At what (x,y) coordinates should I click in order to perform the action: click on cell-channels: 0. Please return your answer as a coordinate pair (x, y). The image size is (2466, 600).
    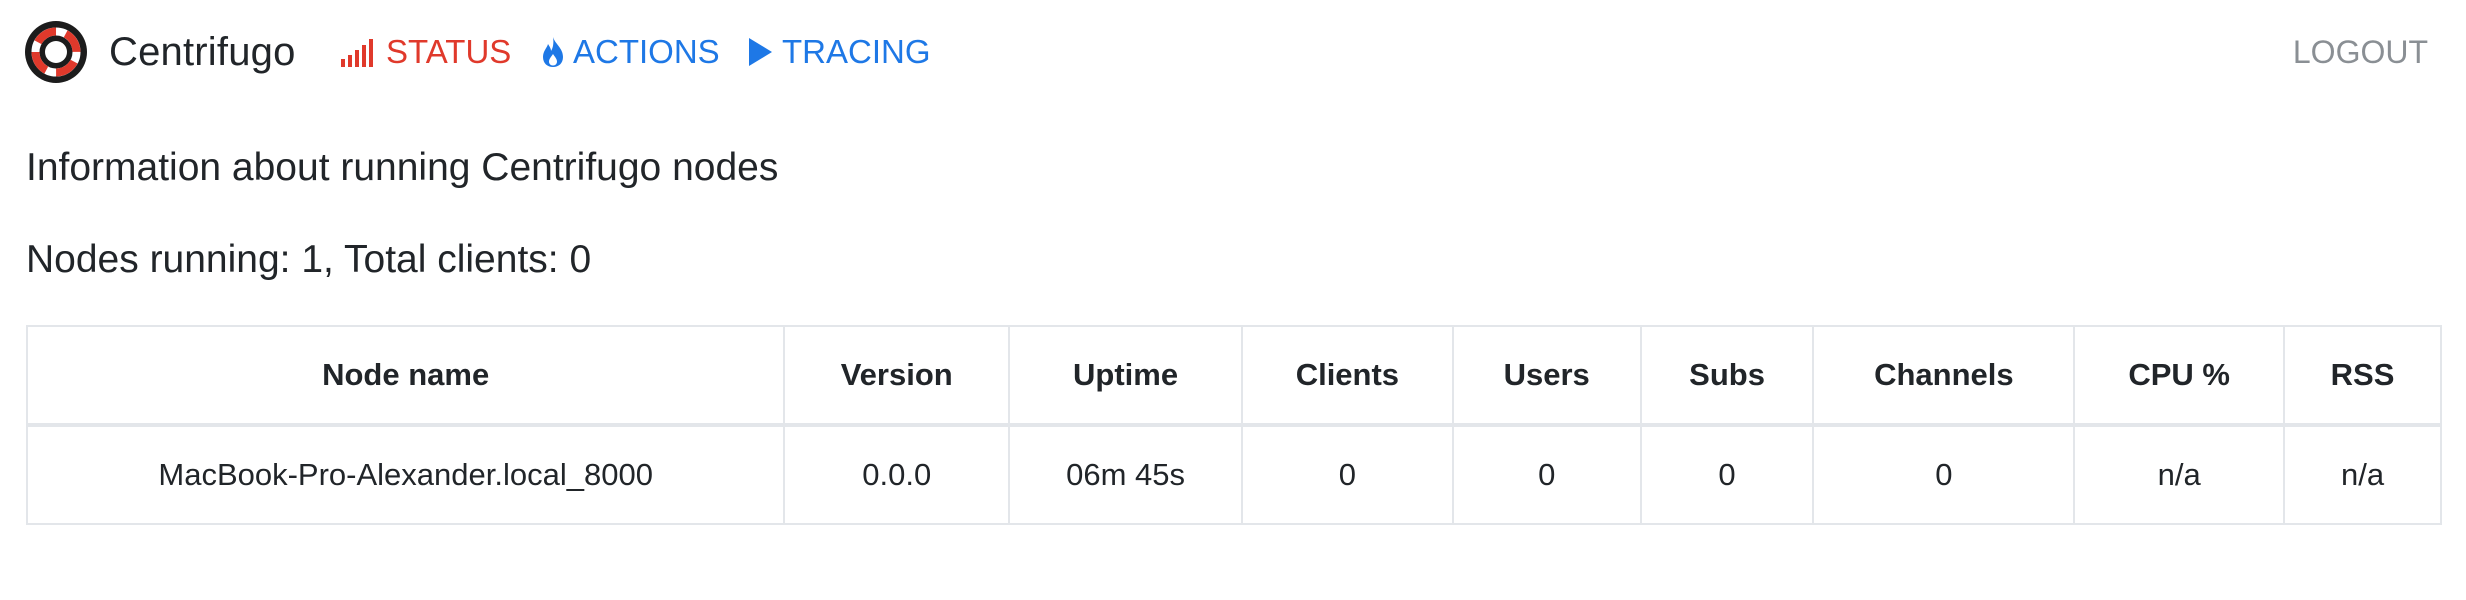
    Looking at the image, I should click on (1944, 474).